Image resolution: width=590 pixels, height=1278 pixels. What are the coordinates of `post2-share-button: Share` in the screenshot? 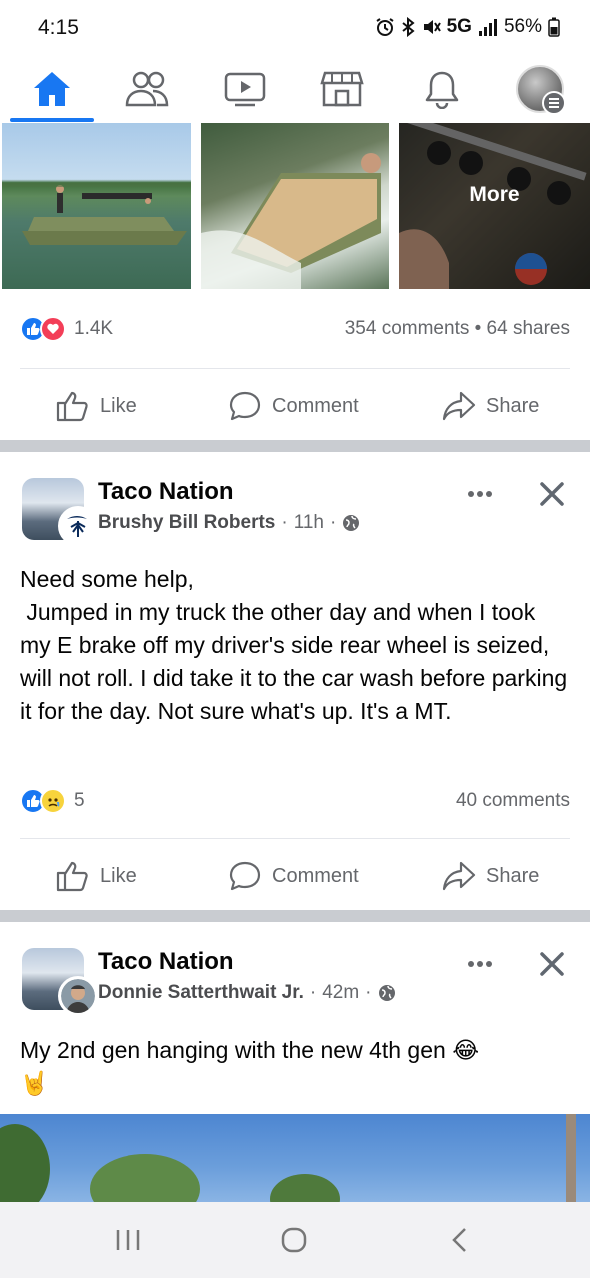 It's located at (490, 876).